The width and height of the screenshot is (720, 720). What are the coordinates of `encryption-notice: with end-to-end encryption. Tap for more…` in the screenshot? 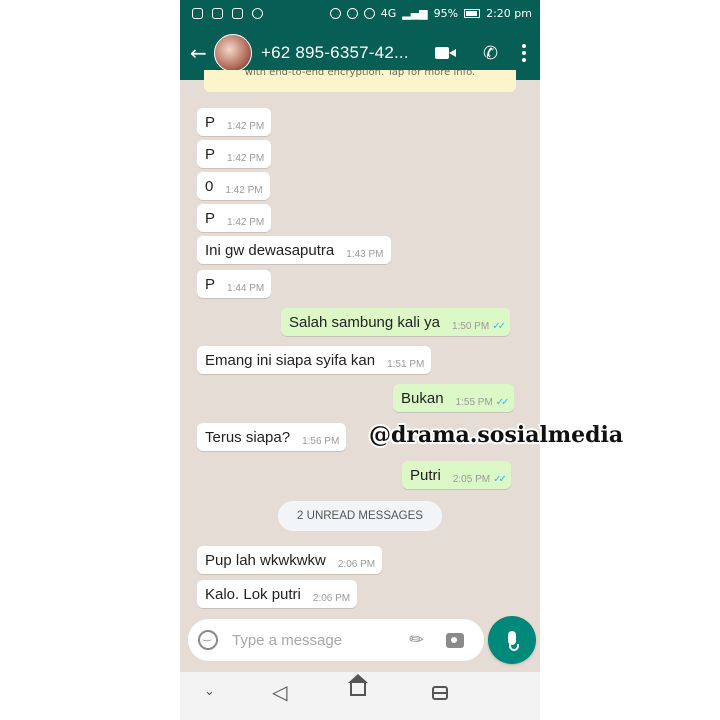 It's located at (360, 81).